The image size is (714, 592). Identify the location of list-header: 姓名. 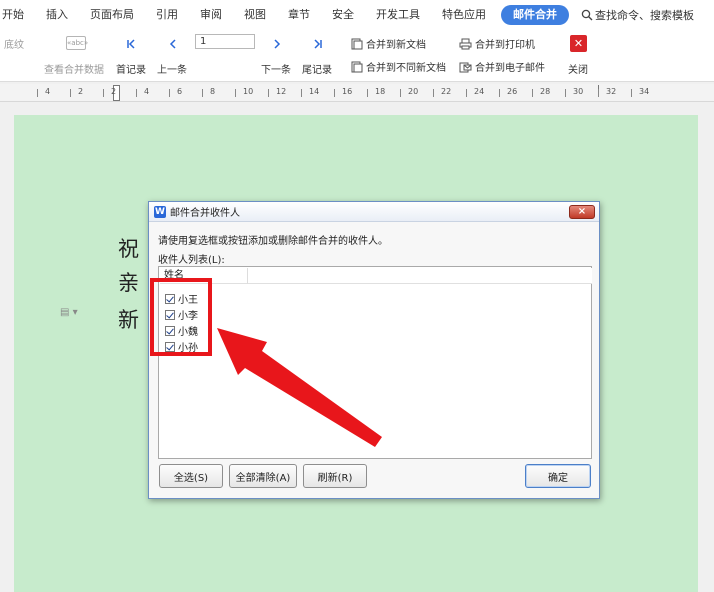
(376, 276).